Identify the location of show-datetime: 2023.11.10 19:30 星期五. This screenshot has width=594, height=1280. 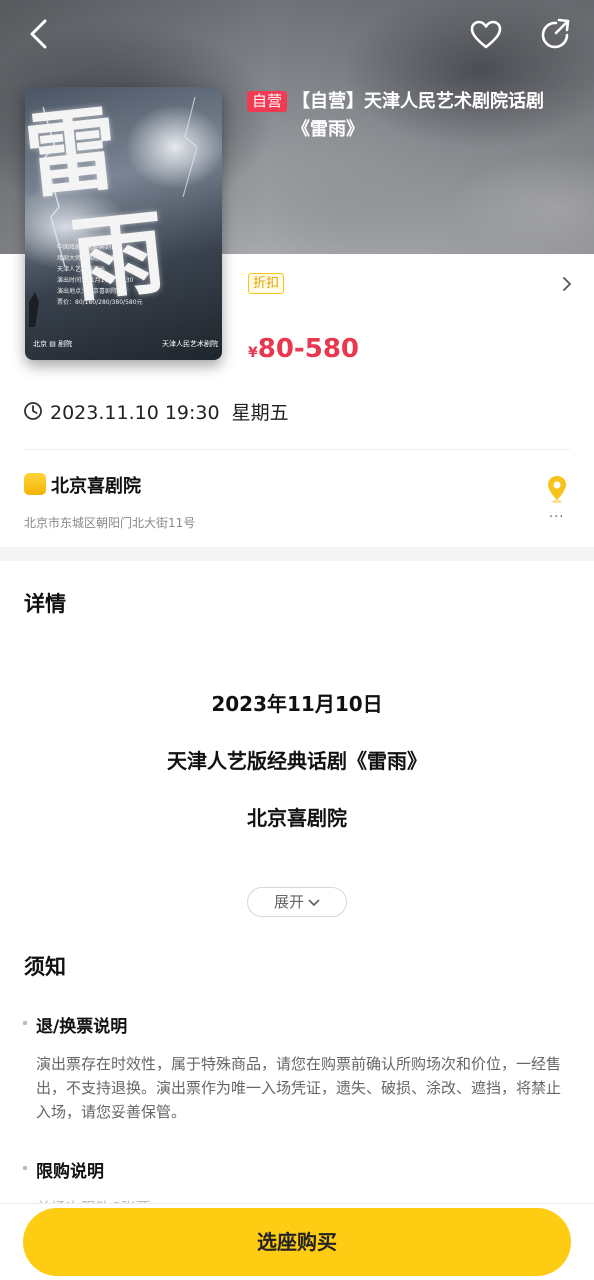
(169, 411).